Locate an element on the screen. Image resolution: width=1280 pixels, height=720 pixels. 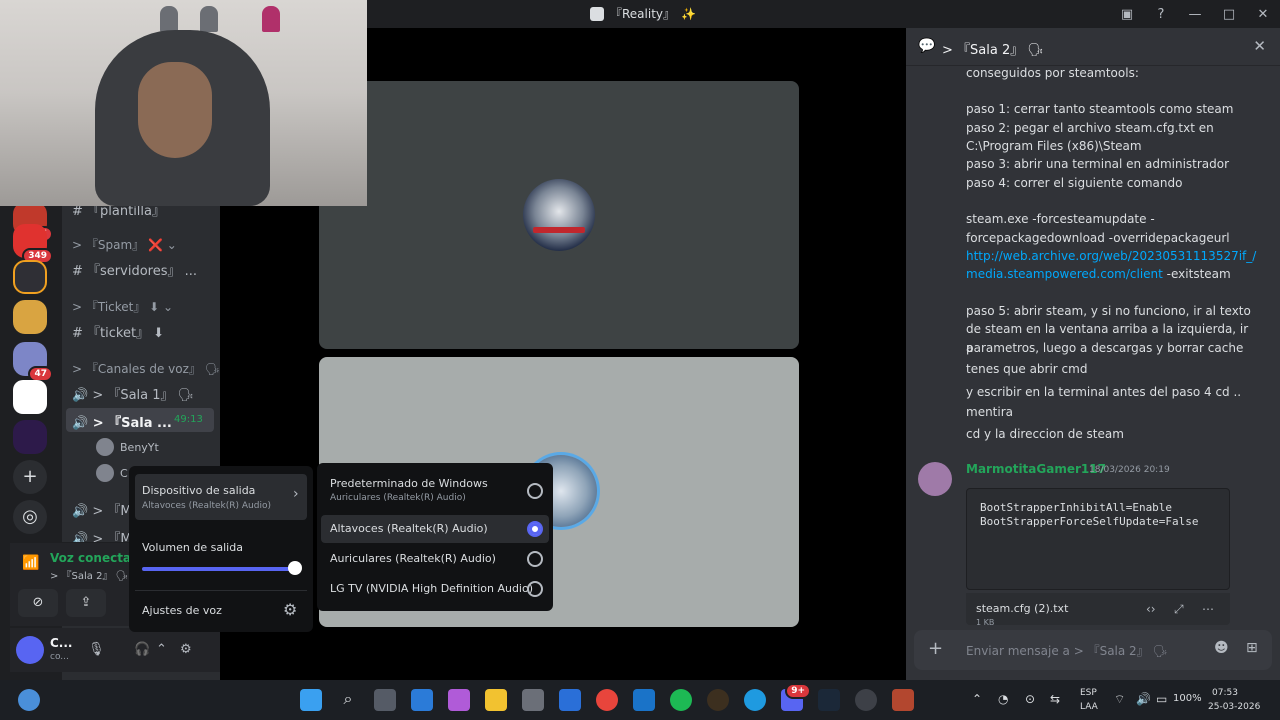
device-option-sub: Auriculares (Realtek(R) Audio) is located at coordinates (398, 498).